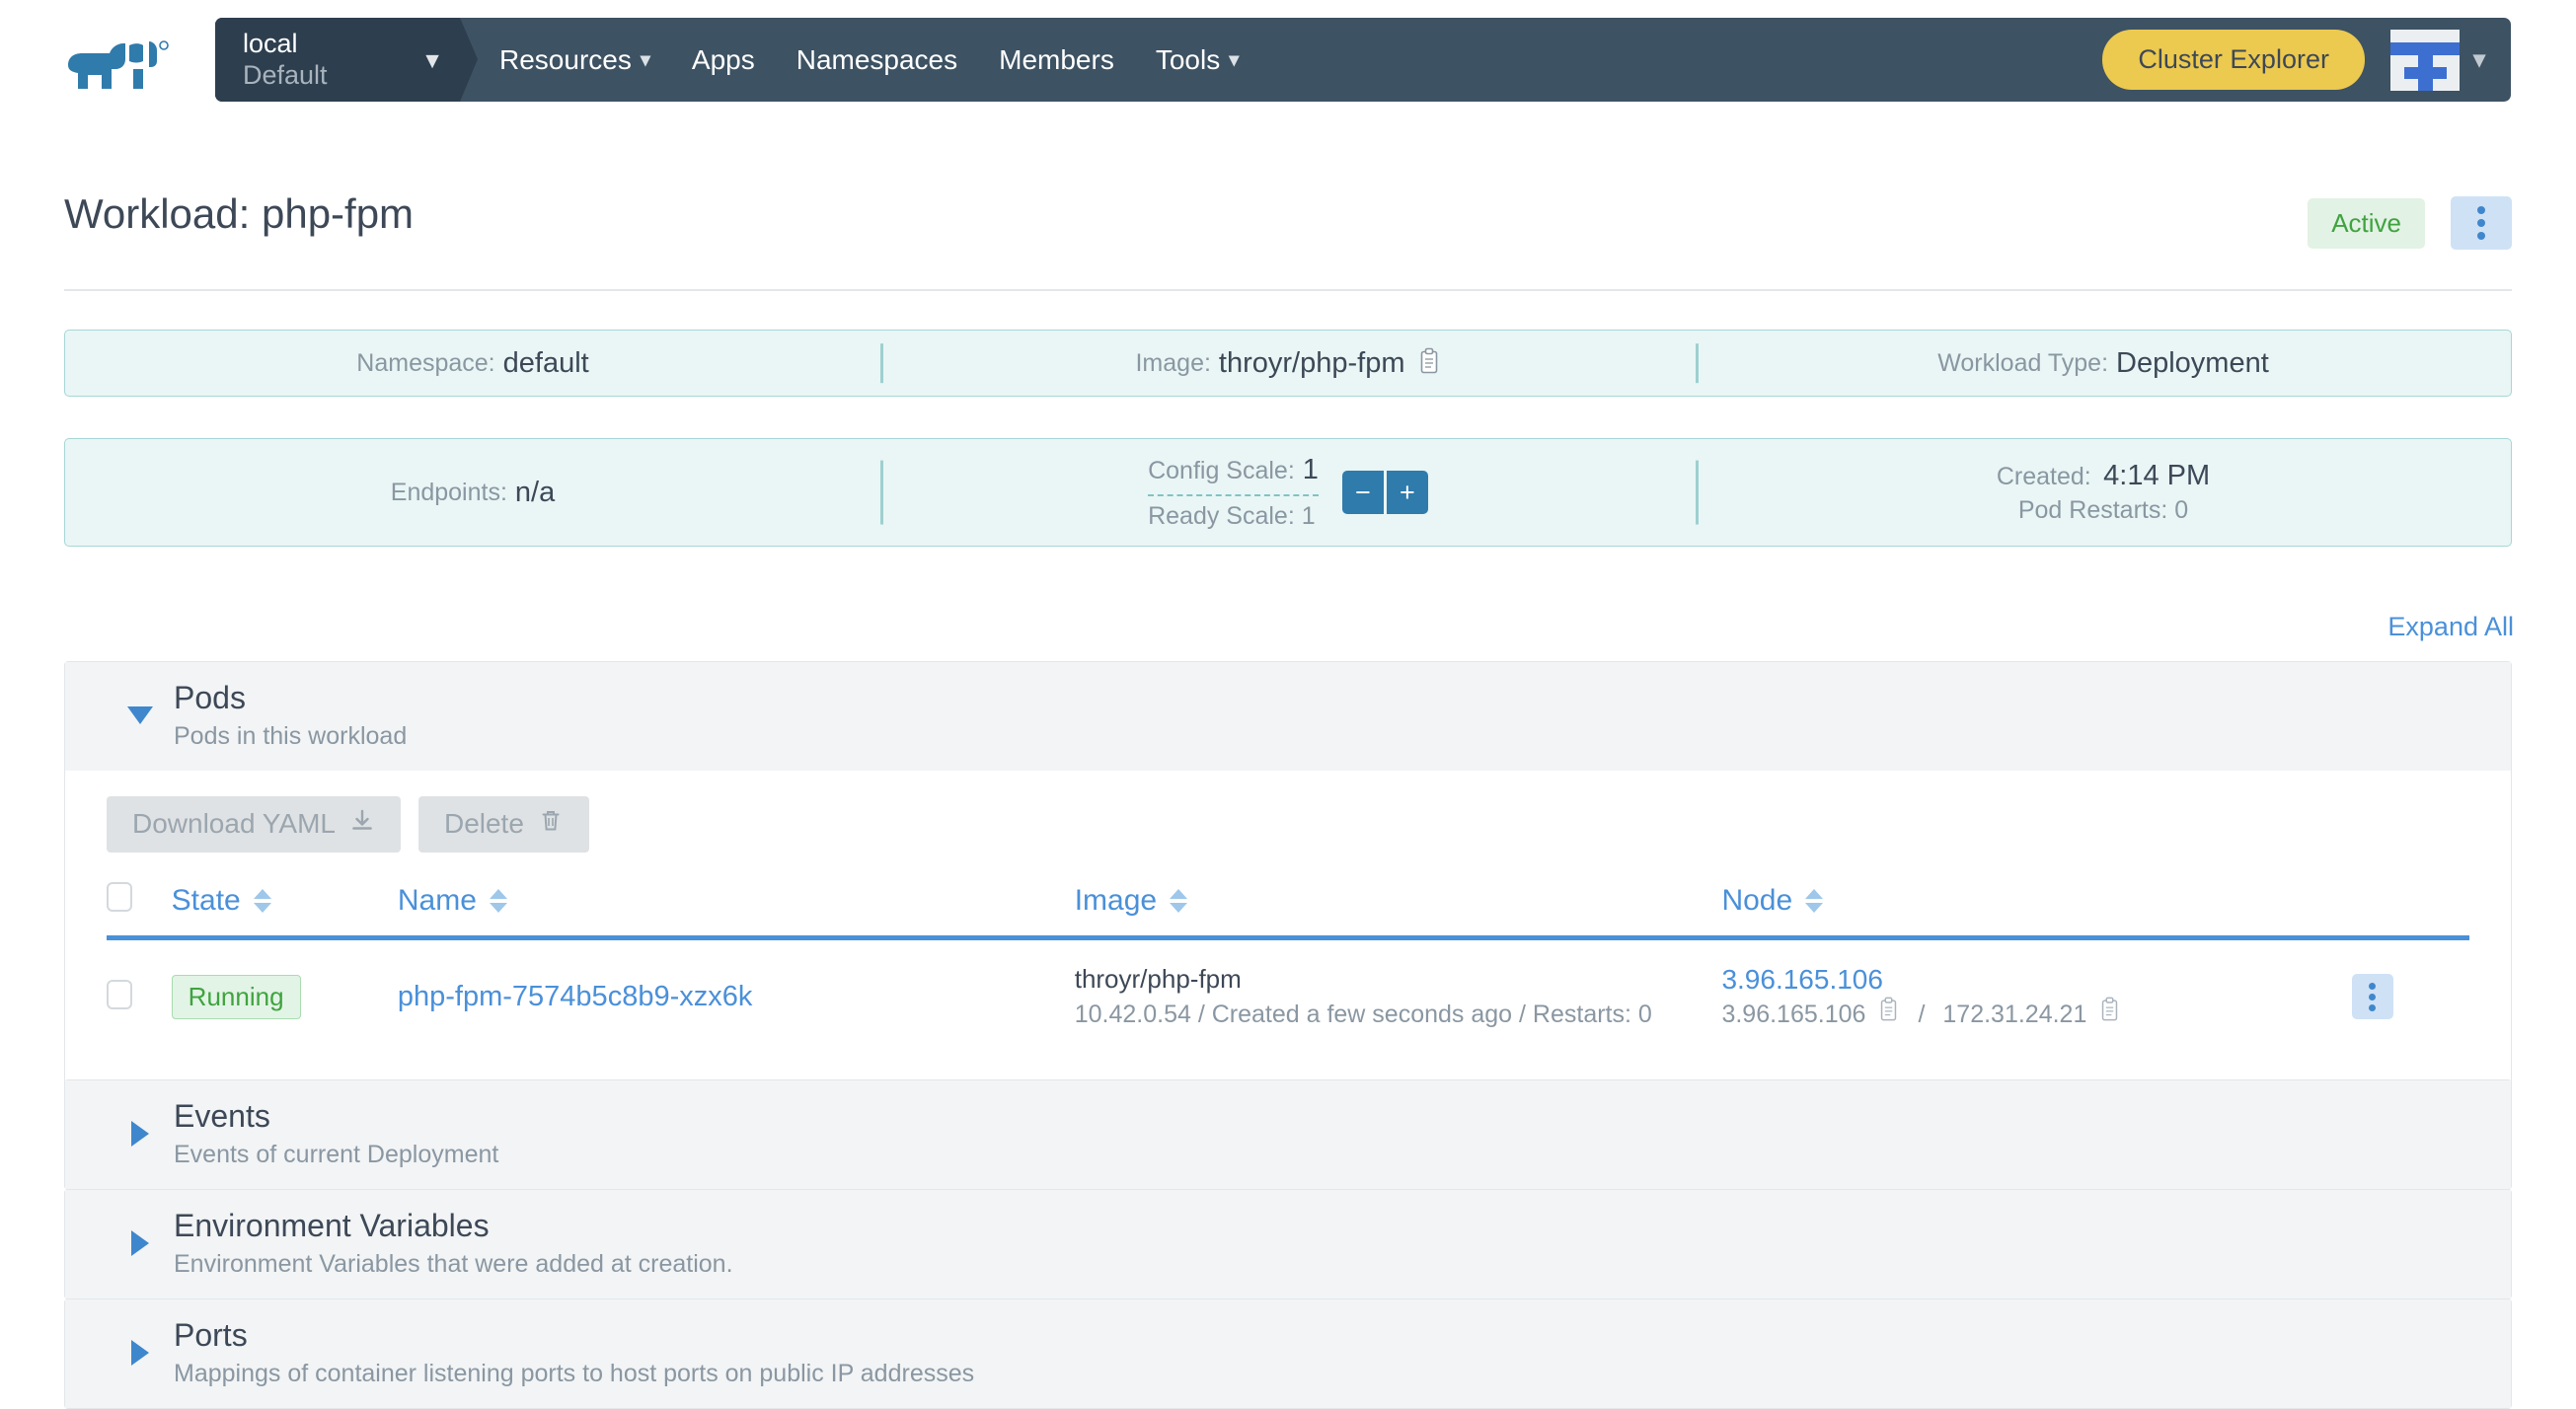 The width and height of the screenshot is (2576, 1409). What do you see at coordinates (284, 910) in the screenshot?
I see `column-header-state: State` at bounding box center [284, 910].